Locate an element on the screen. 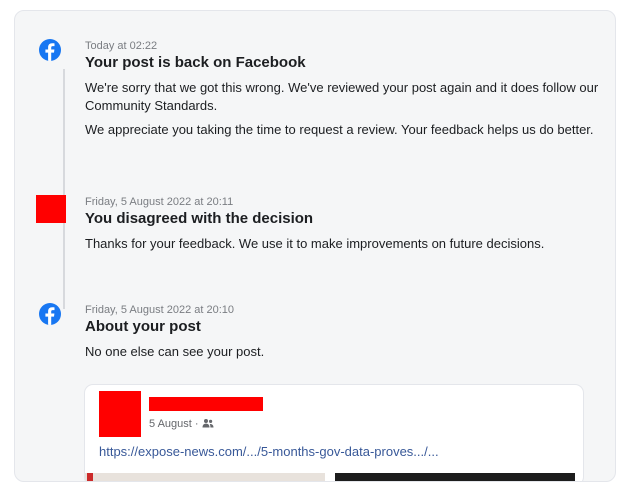 The height and width of the screenshot is (482, 630). entry-timestamp: Friday, 5 August 2022 at 20:10 is located at coordinates (160, 310).